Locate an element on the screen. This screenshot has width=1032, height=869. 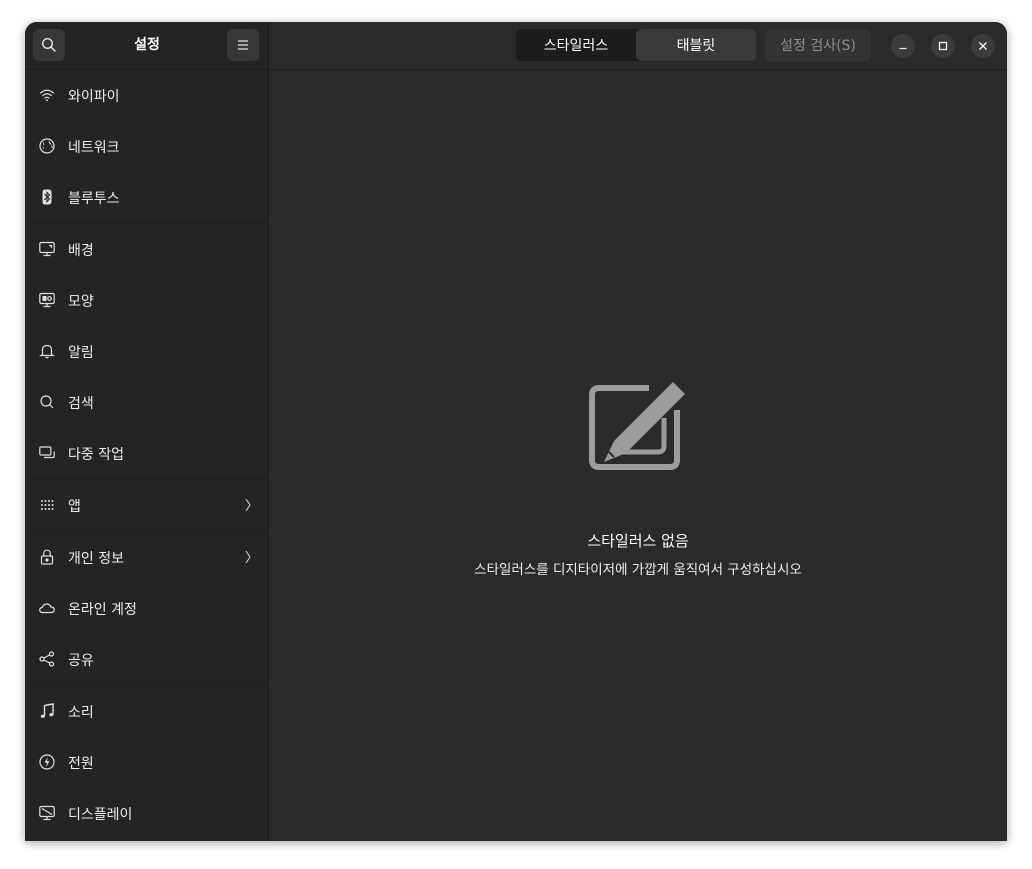
sidebar-item-privacy: 개인 정보 is located at coordinates (146, 557).